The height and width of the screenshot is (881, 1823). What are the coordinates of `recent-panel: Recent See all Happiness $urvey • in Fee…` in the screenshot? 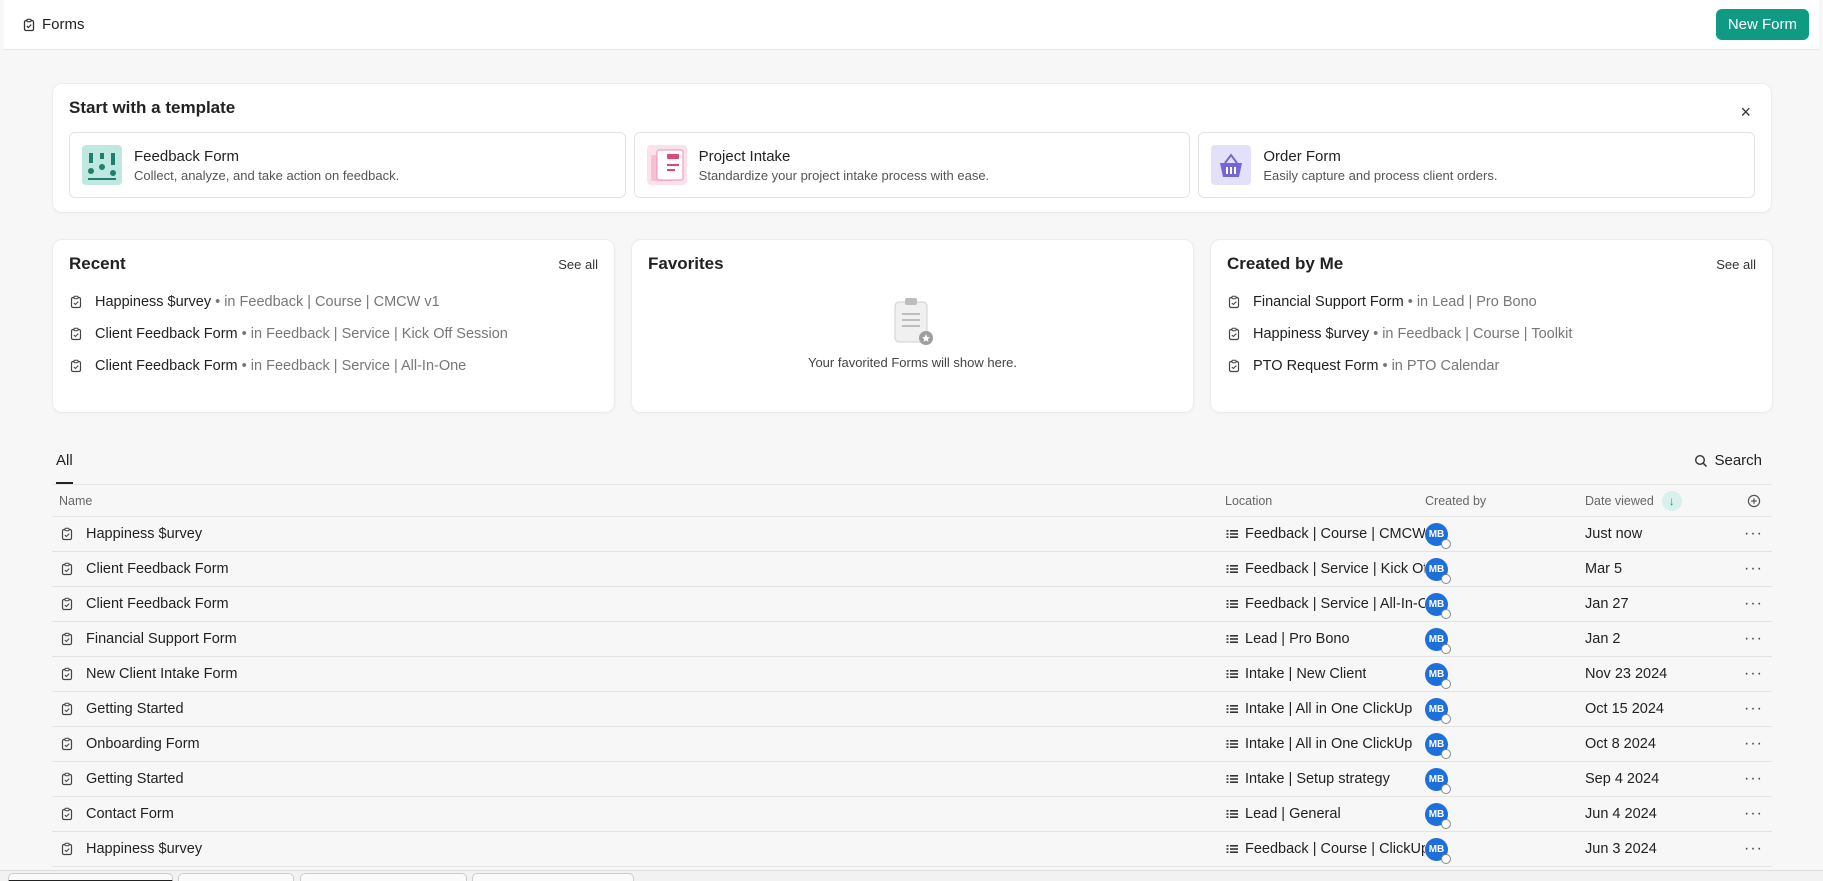 It's located at (333, 326).